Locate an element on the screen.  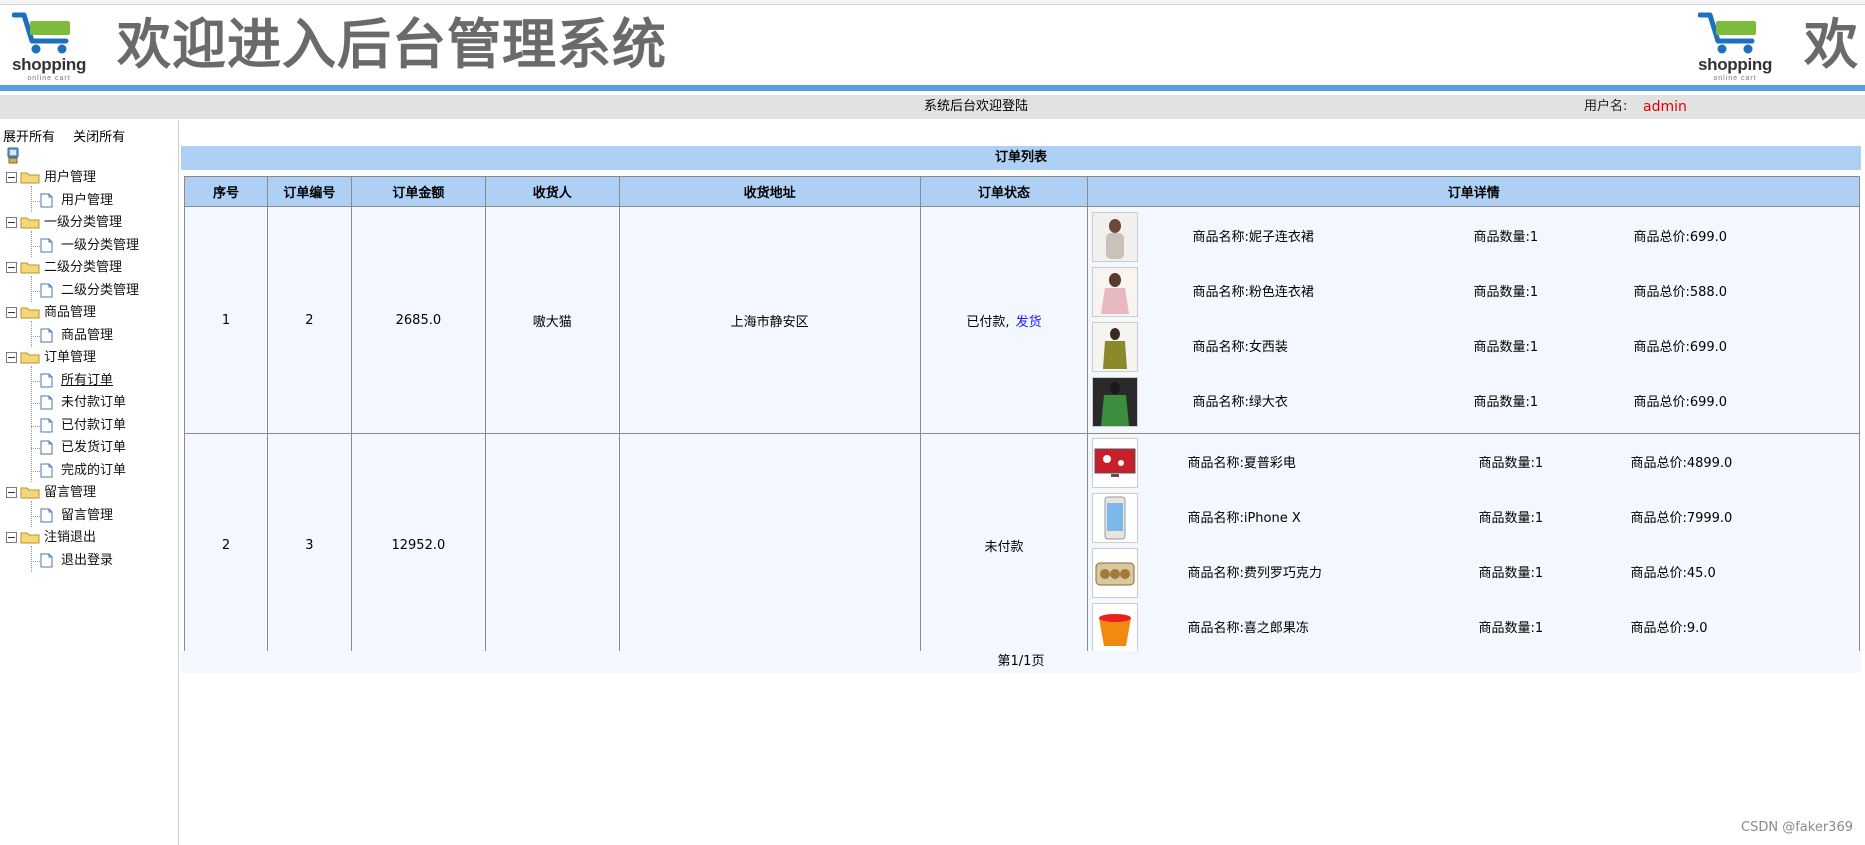
order-item: 商品名称:粉色连衣裙 商品数量:1 商品总价:588.0 is located at coordinates (1473, 290).